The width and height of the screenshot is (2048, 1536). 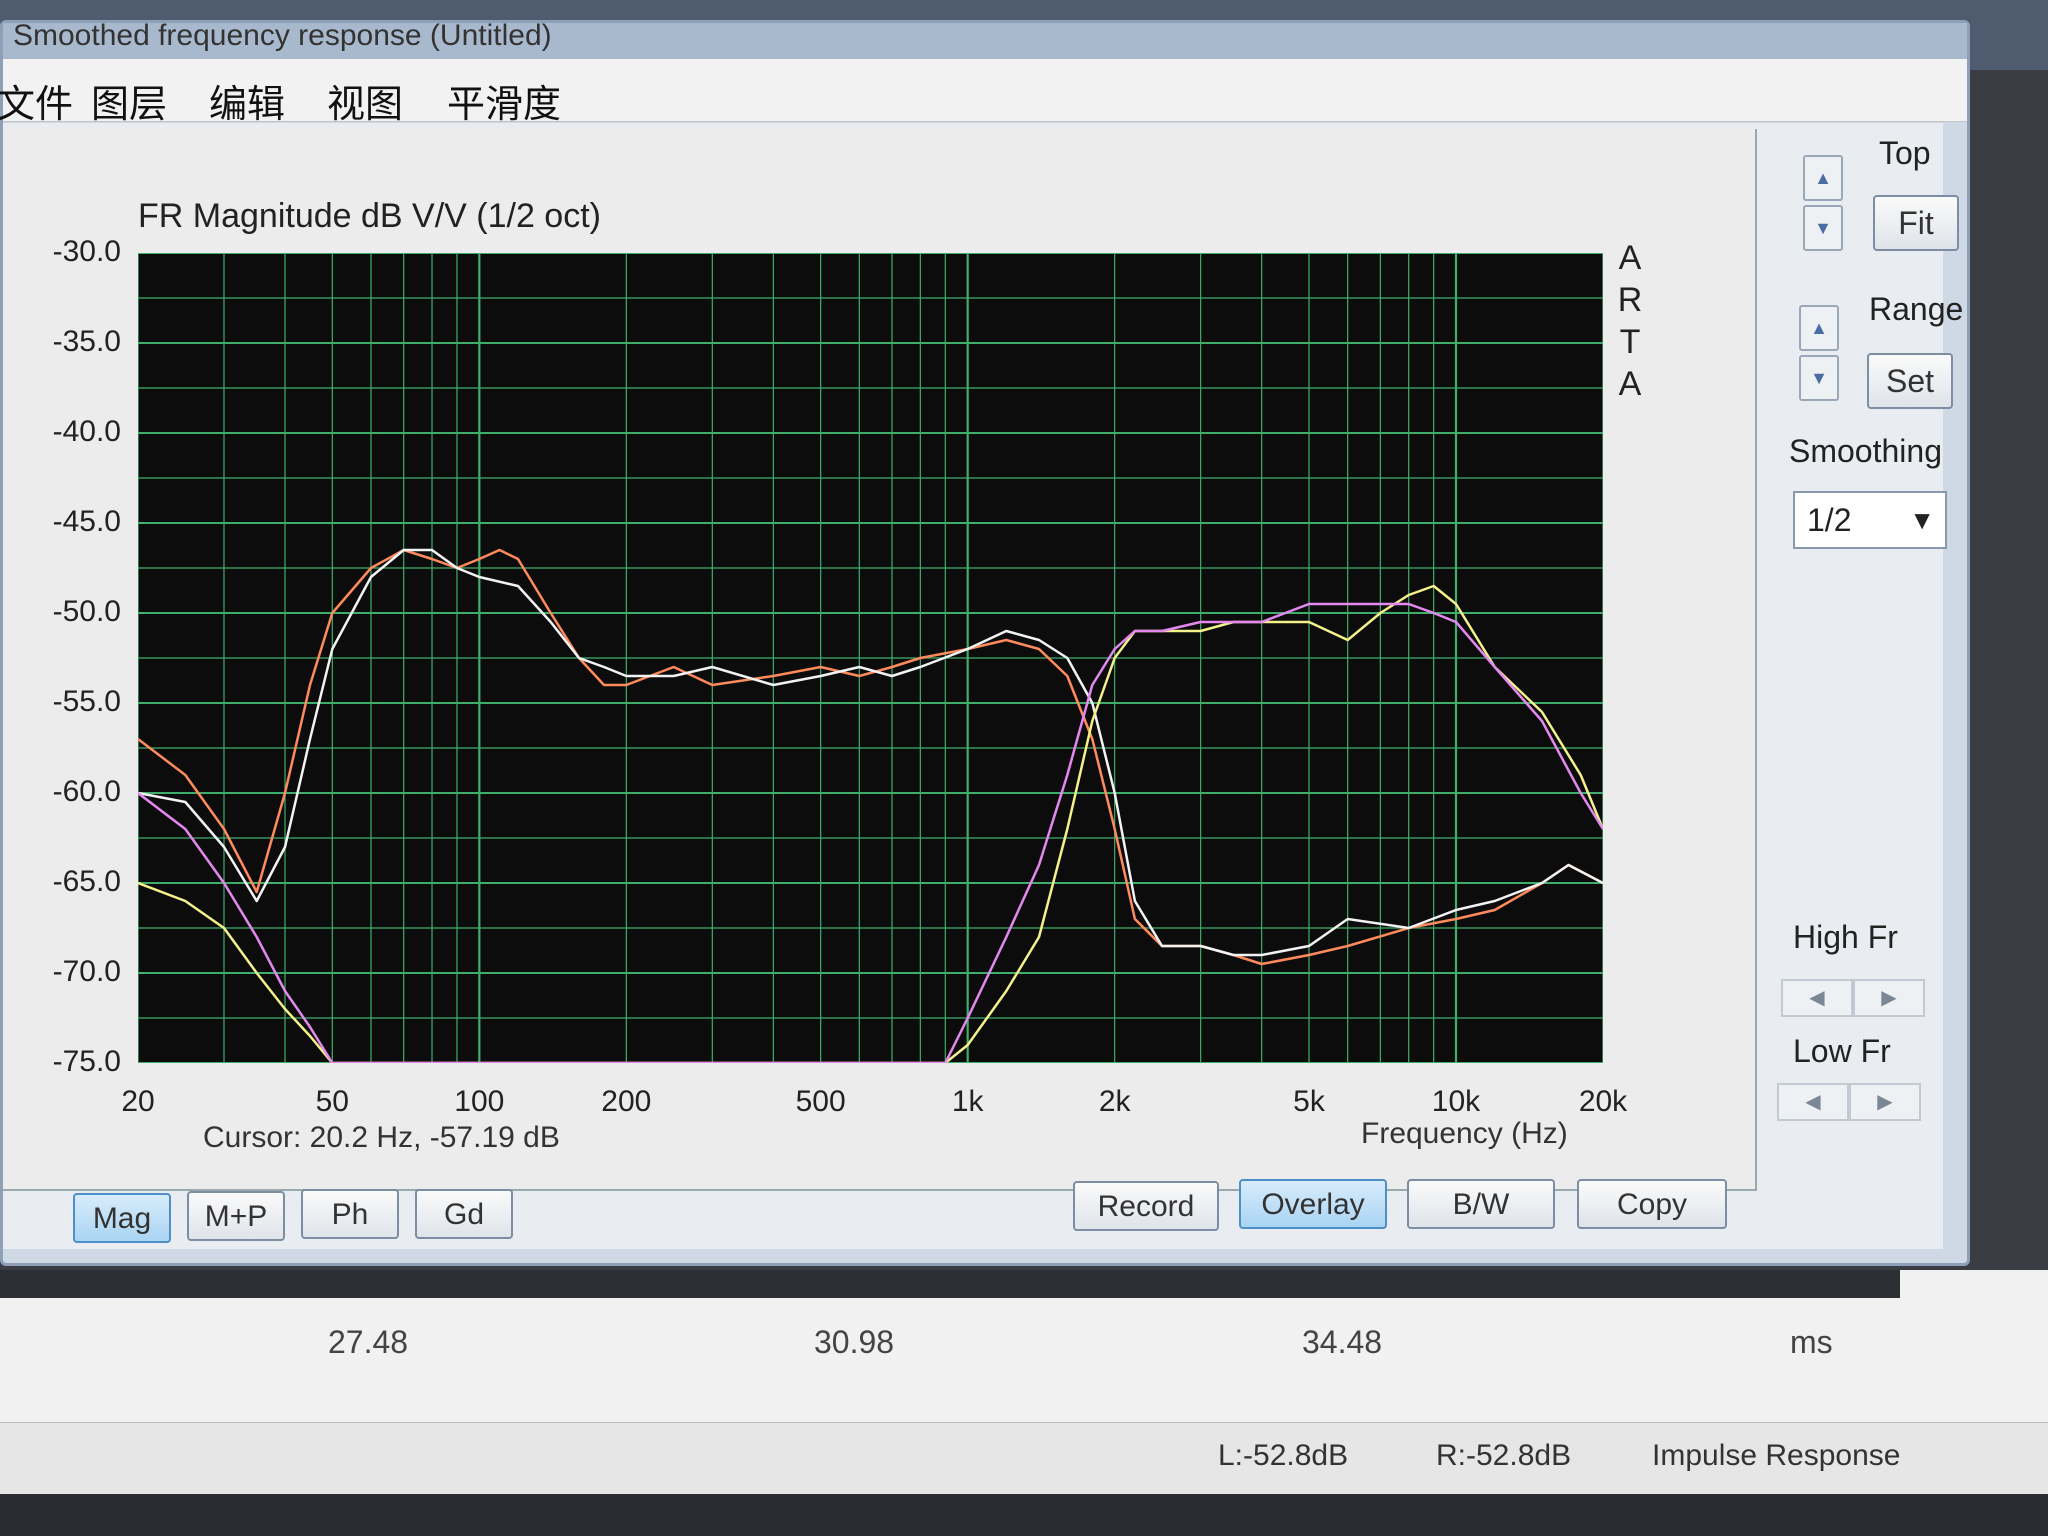 What do you see at coordinates (1819, 378) in the screenshot?
I see `range-down-arrow-icon: ▼` at bounding box center [1819, 378].